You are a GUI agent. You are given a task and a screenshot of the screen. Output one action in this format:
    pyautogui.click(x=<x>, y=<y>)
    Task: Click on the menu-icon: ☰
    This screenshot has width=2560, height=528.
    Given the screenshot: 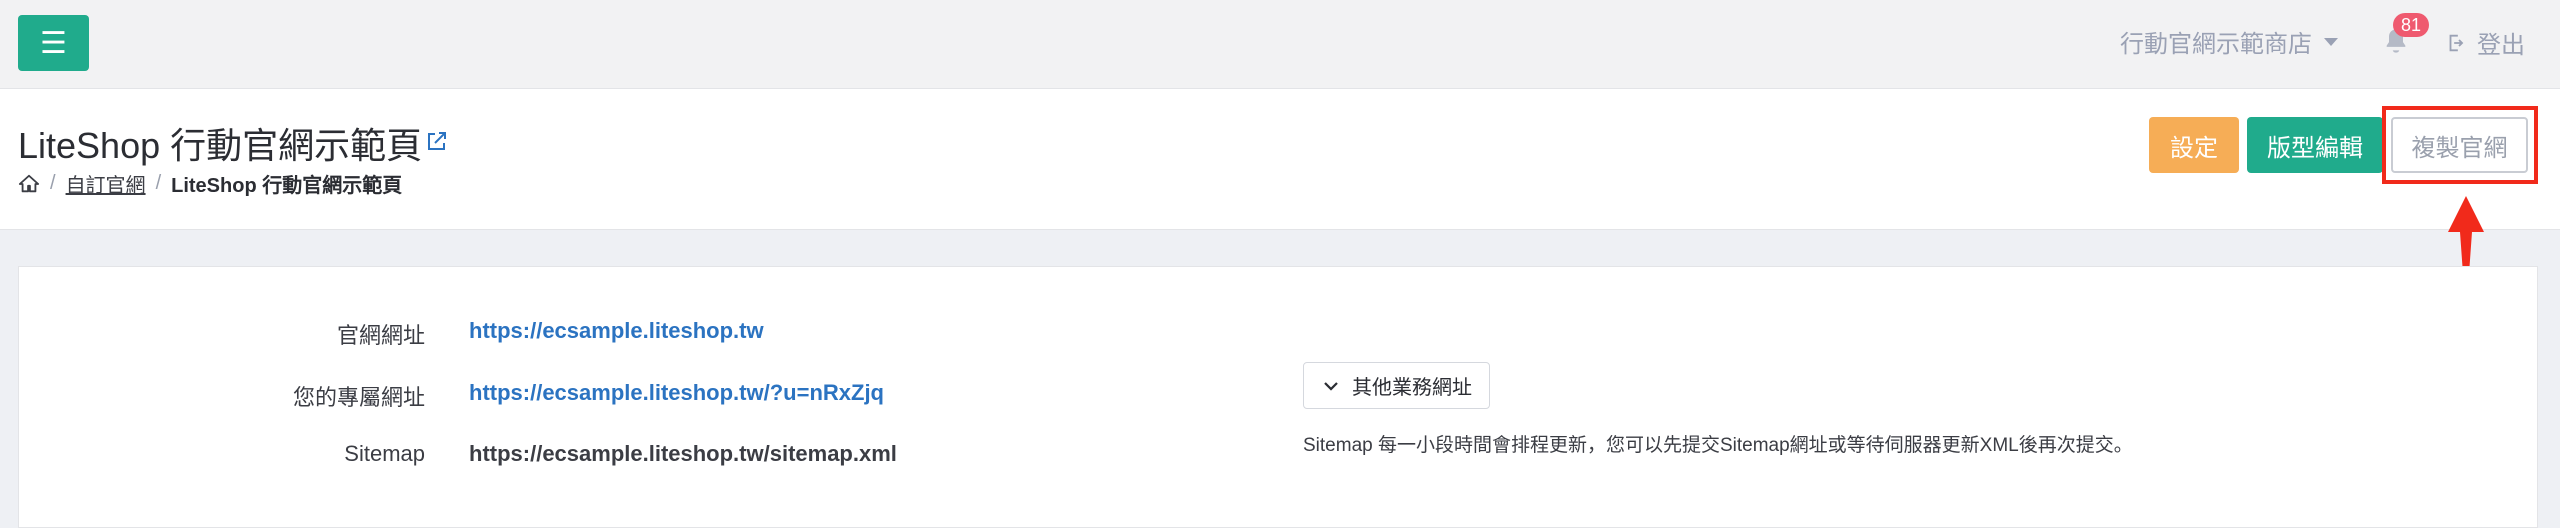 What is the action you would take?
    pyautogui.click(x=53, y=43)
    